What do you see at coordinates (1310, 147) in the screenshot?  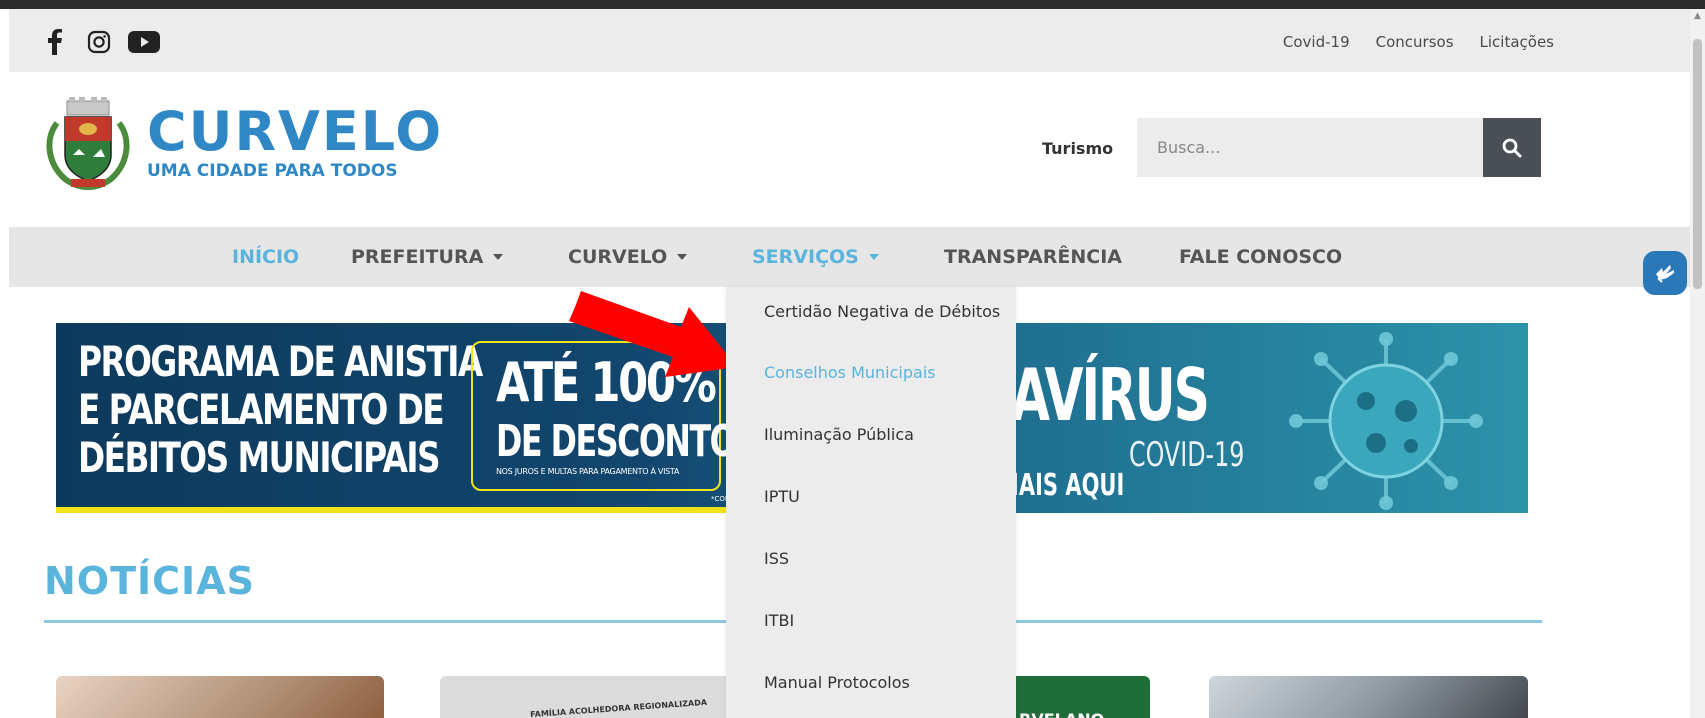 I see `search-input` at bounding box center [1310, 147].